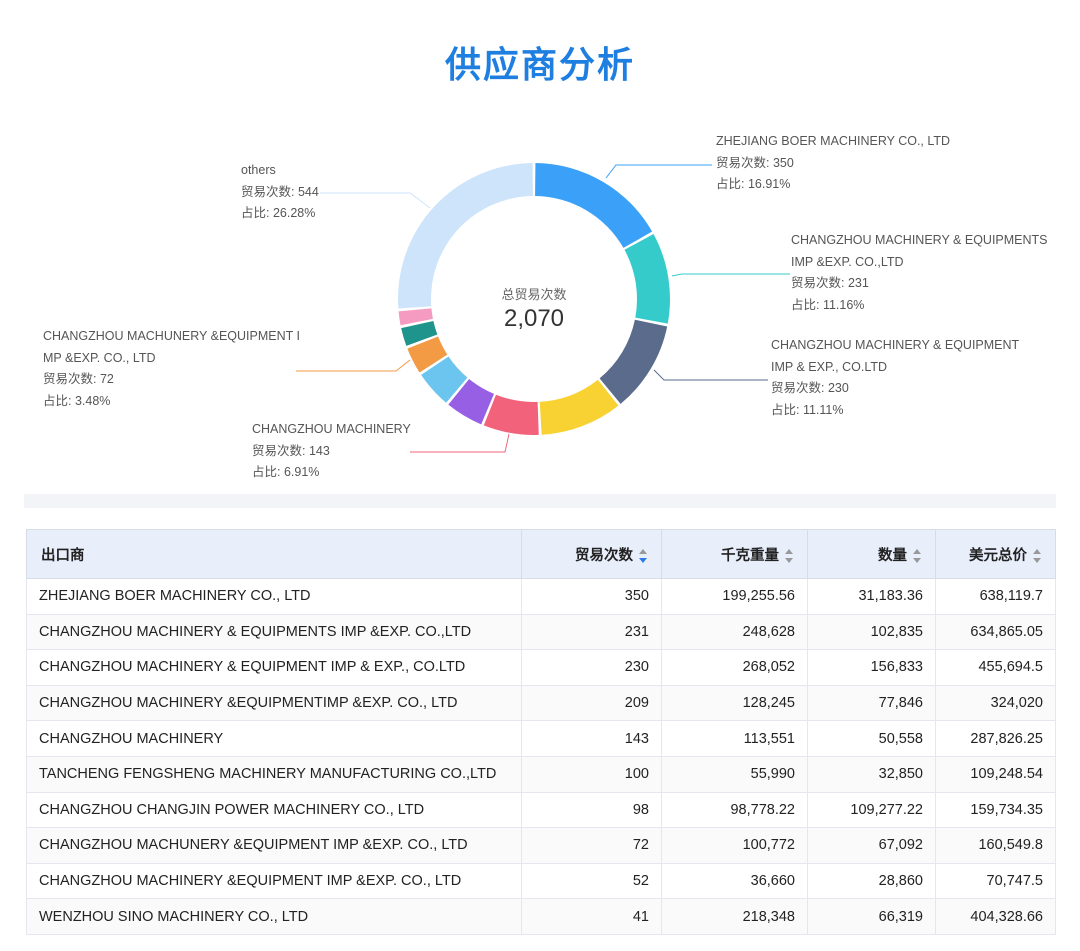 Image resolution: width=1080 pixels, height=951 pixels. What do you see at coordinates (591, 554) in the screenshot?
I see `col-trade-count: 贸易次数` at bounding box center [591, 554].